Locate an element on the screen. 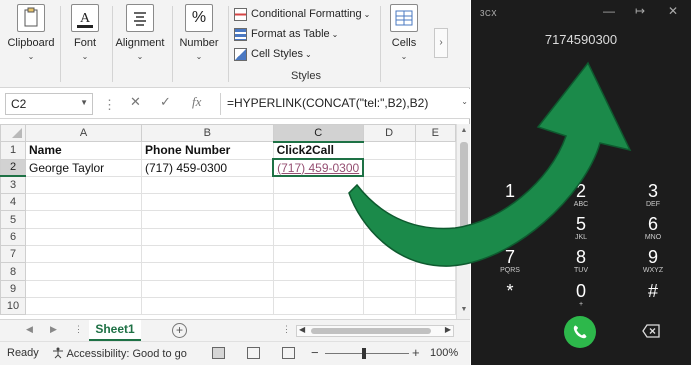  conditional-formatting-button: Conditional Formatting ⌄ is located at coordinates (304, 14).